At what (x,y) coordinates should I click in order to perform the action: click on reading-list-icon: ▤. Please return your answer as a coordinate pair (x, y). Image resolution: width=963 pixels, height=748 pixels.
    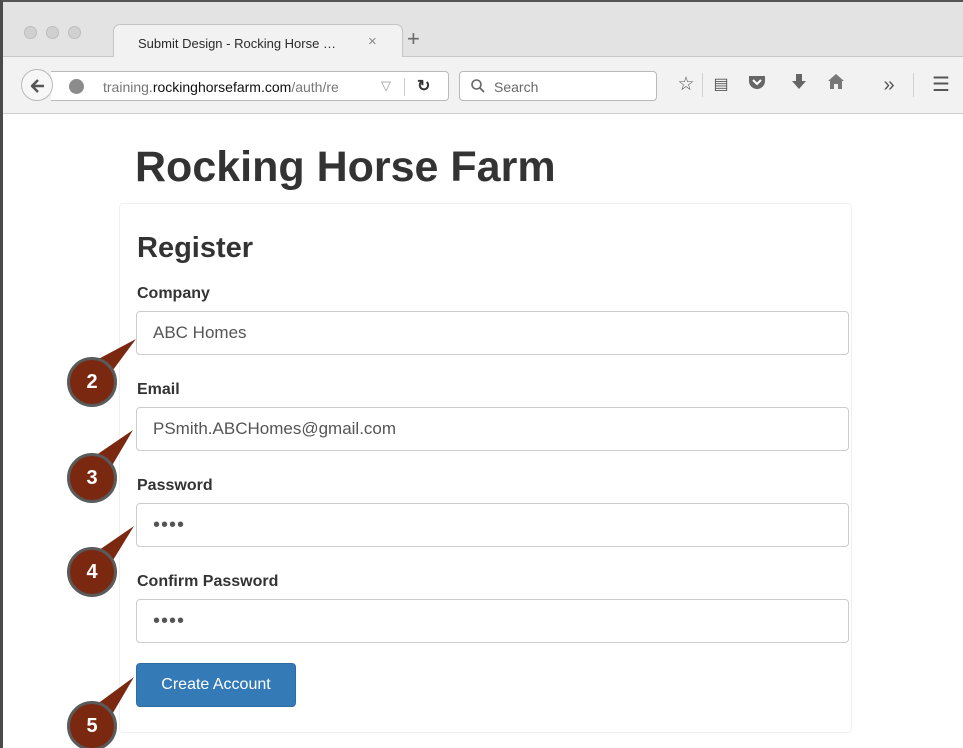
    Looking at the image, I should click on (721, 85).